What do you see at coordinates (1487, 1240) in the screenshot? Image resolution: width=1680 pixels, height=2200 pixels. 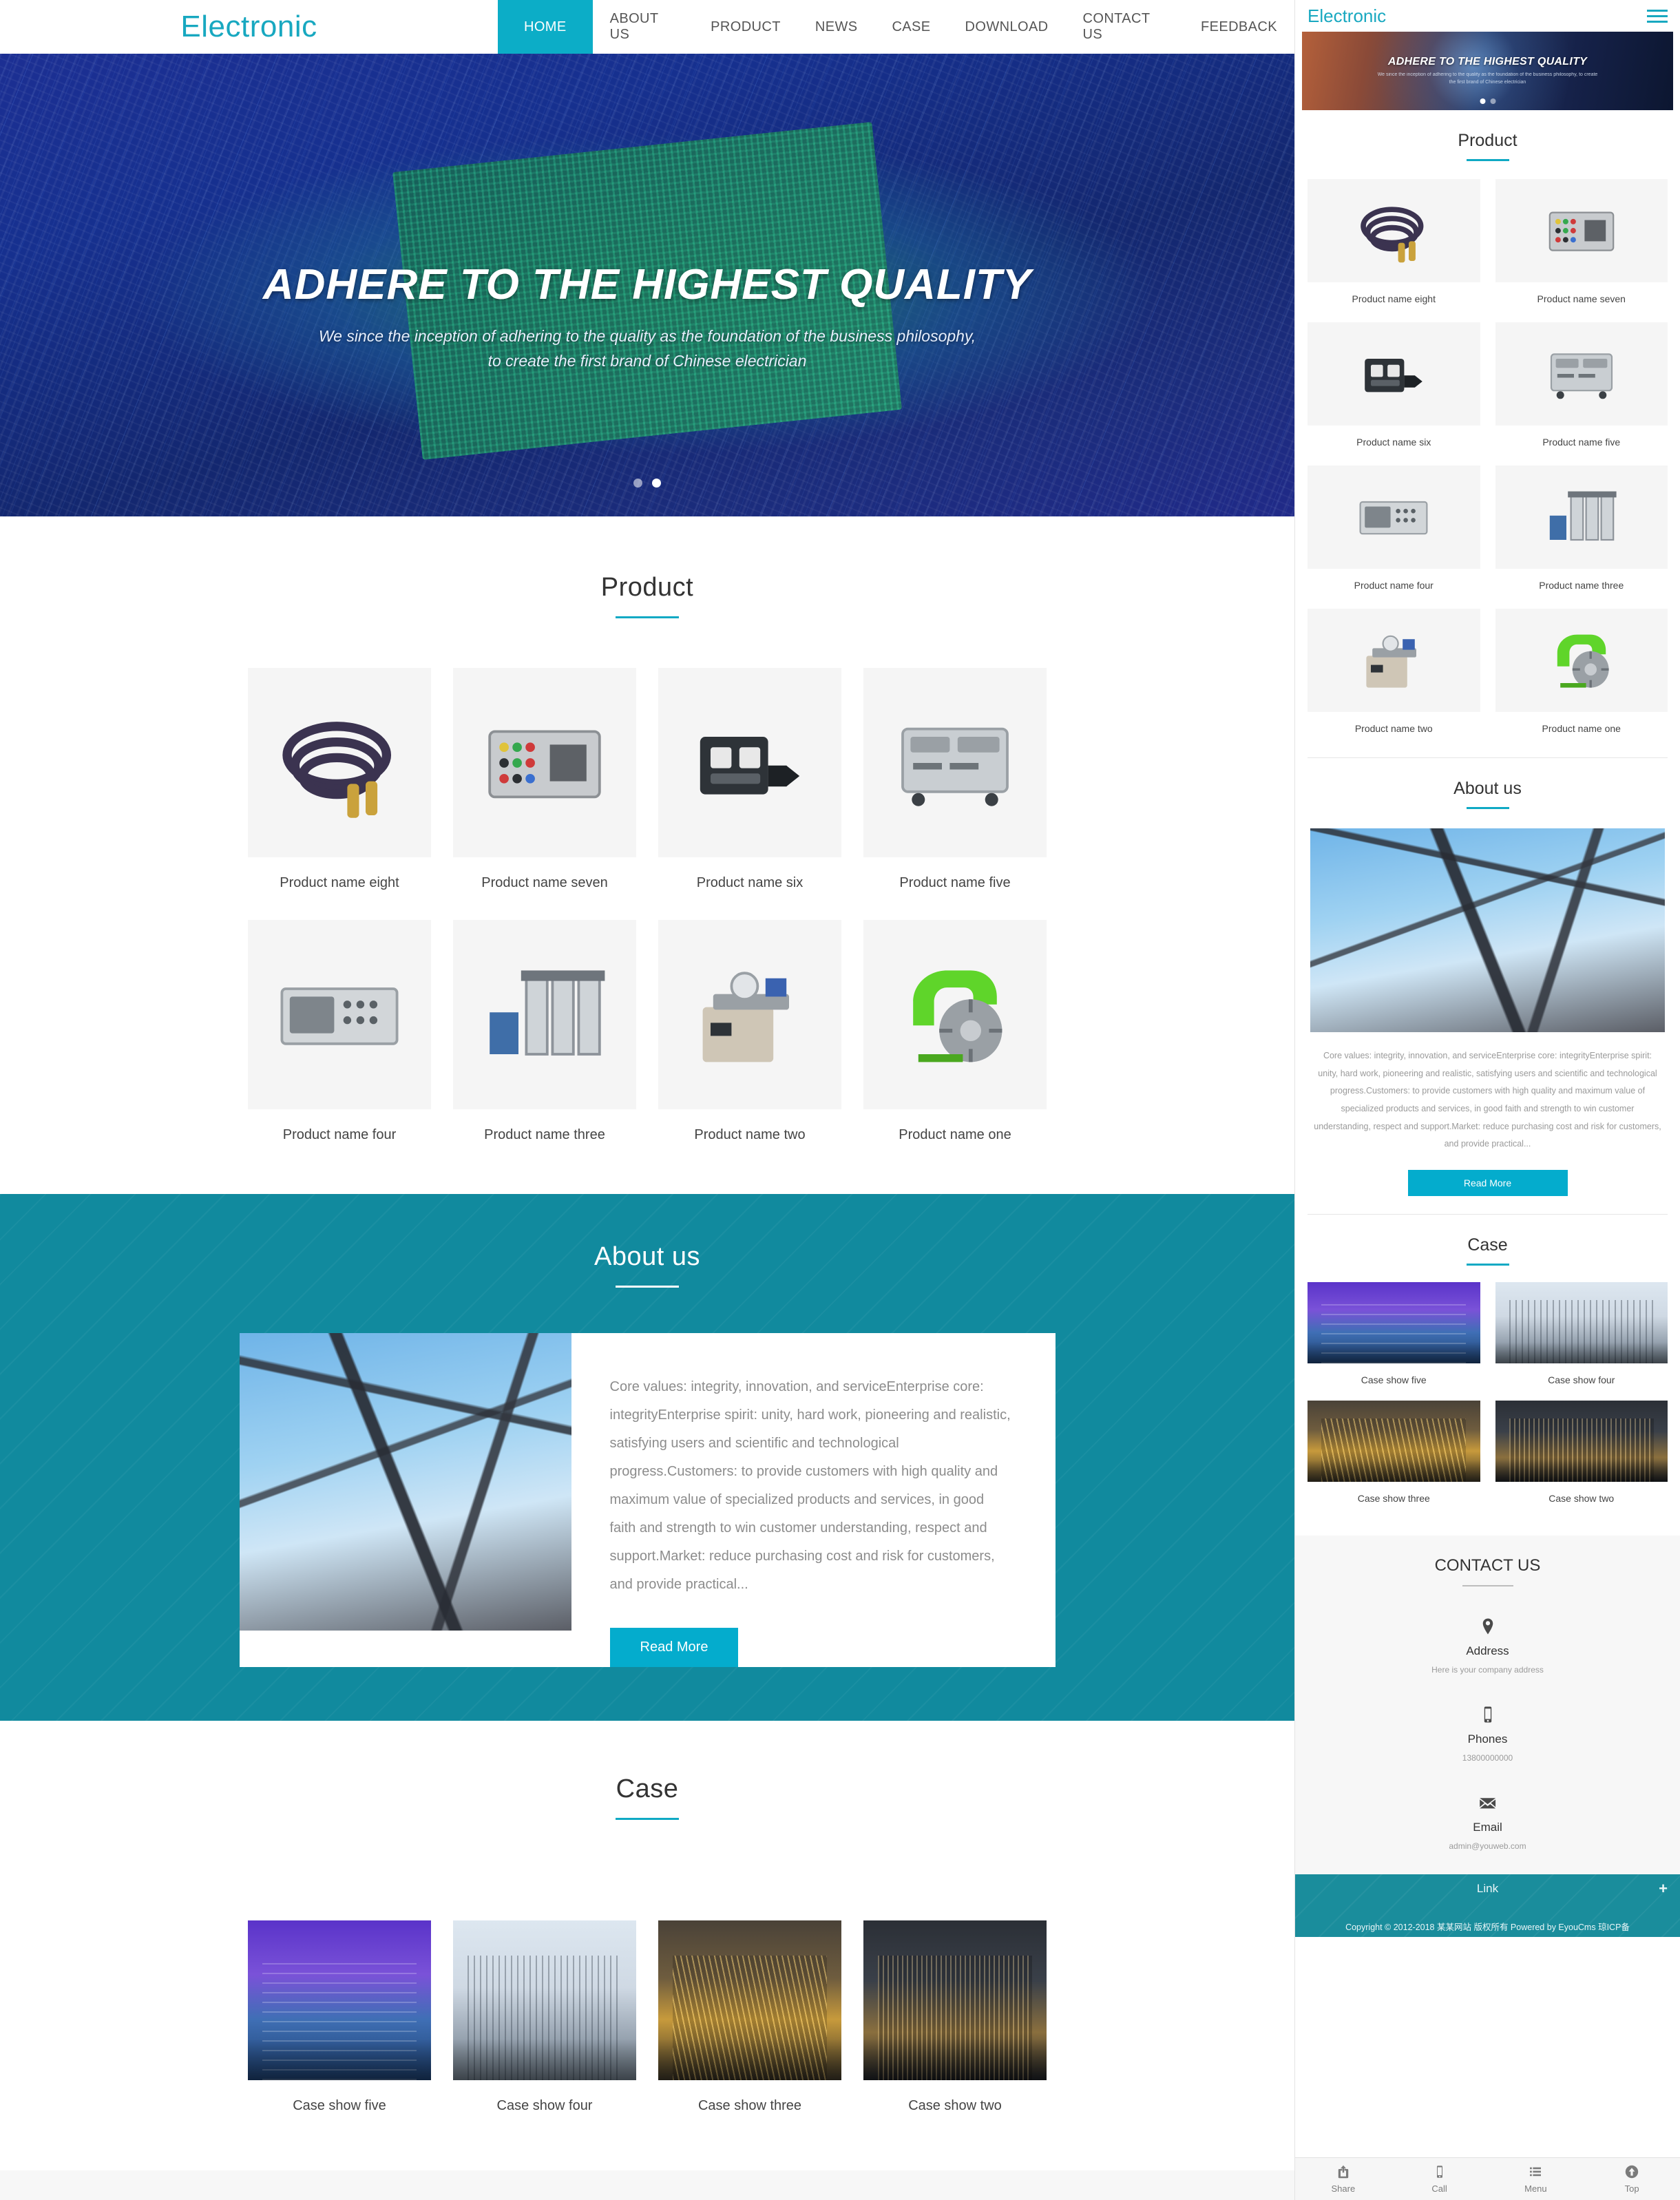 I see `mobile-case-heading: Case` at bounding box center [1487, 1240].